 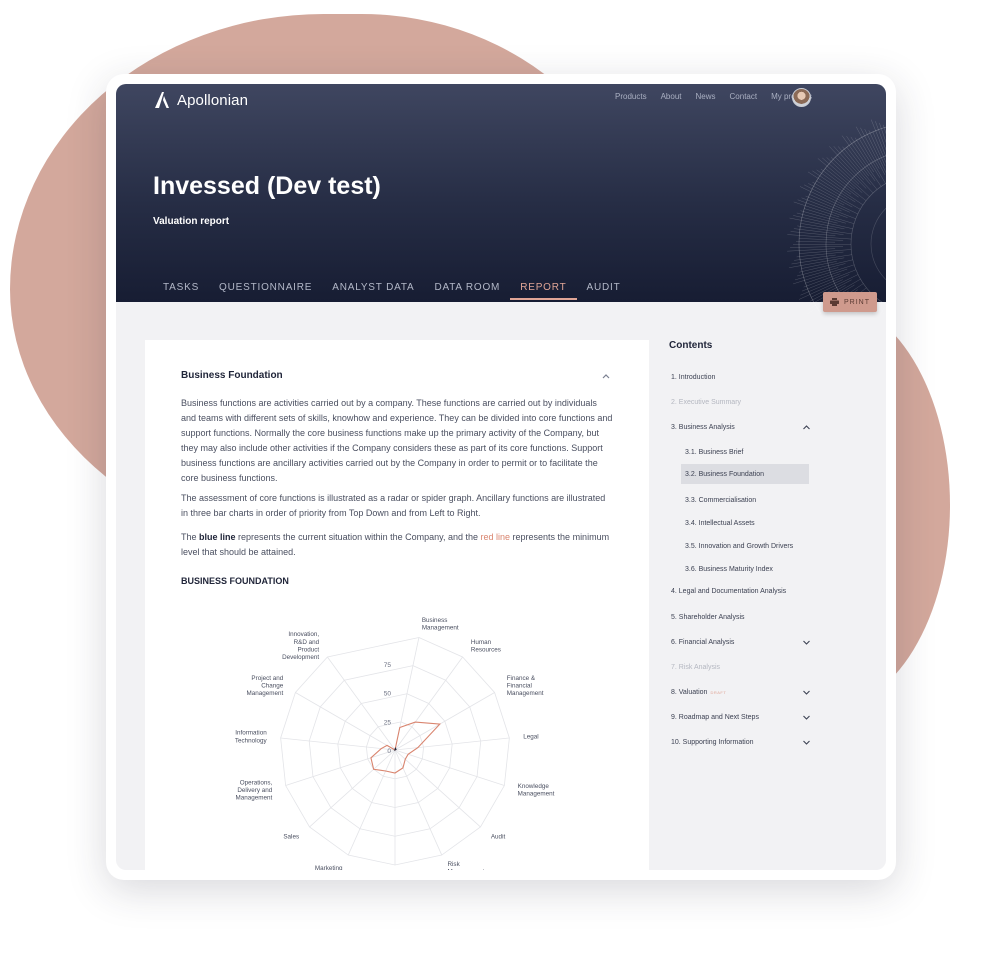 What do you see at coordinates (691, 345) in the screenshot?
I see `contents-title: Contents` at bounding box center [691, 345].